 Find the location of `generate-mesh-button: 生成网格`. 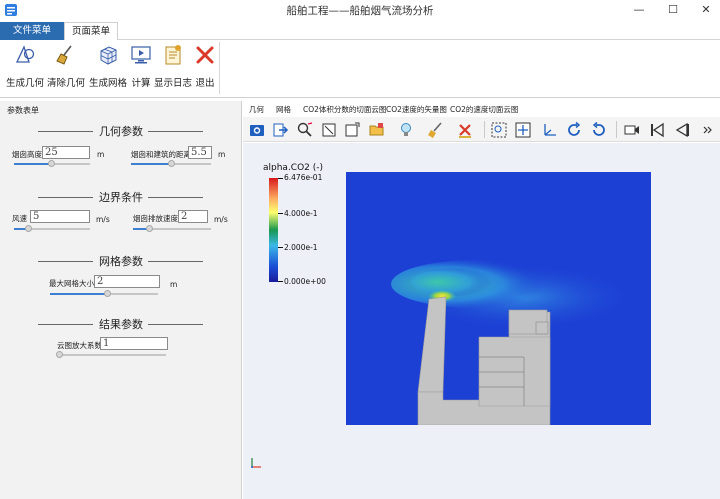

generate-mesh-button: 生成网格 is located at coordinates (108, 66).